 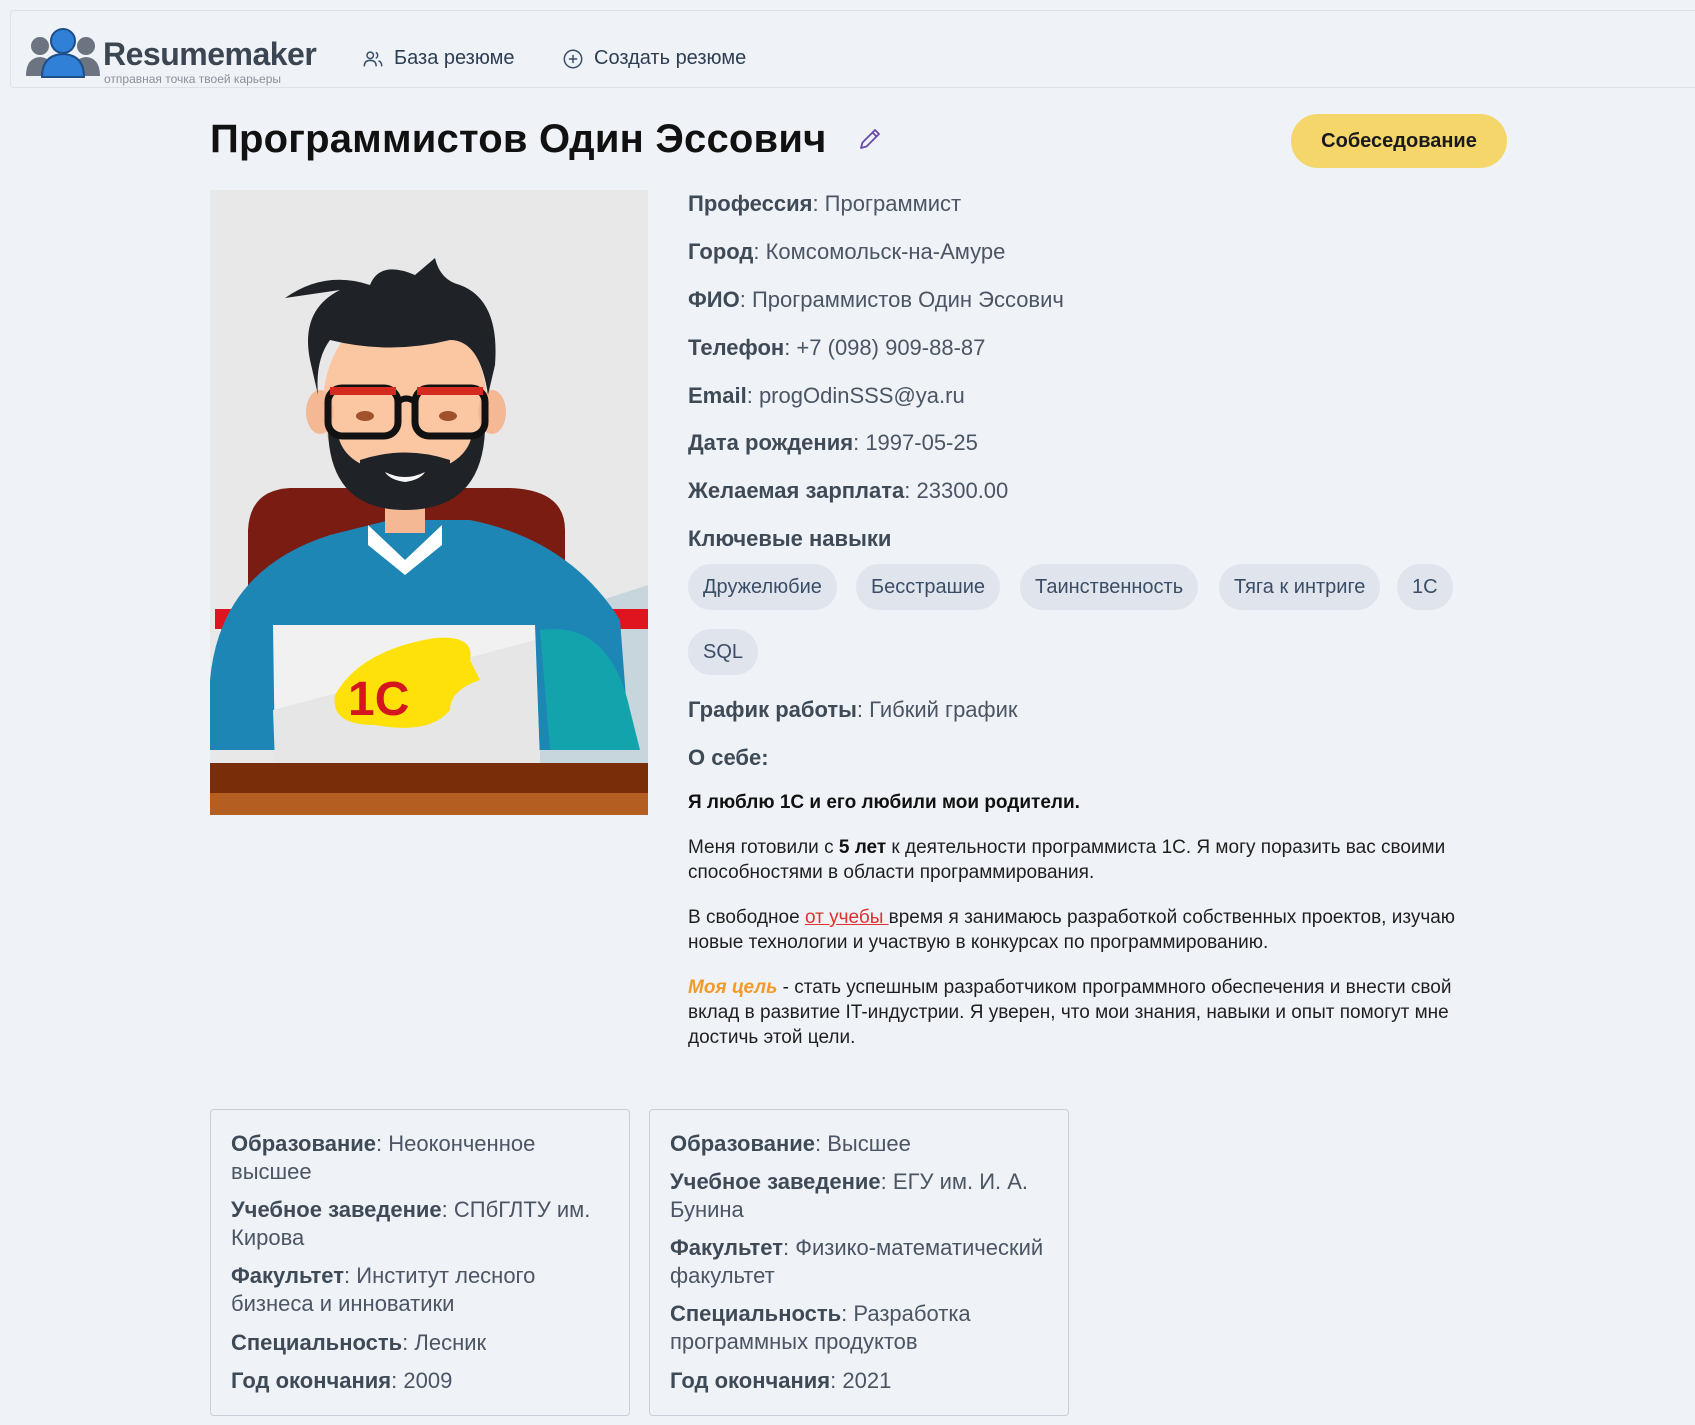 What do you see at coordinates (725, 757) in the screenshot?
I see `about-label: О себе` at bounding box center [725, 757].